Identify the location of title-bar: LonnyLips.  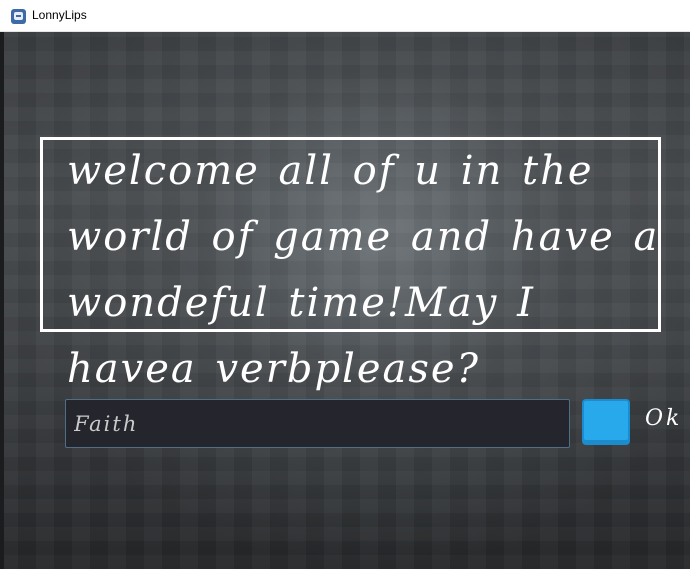
(345, 16).